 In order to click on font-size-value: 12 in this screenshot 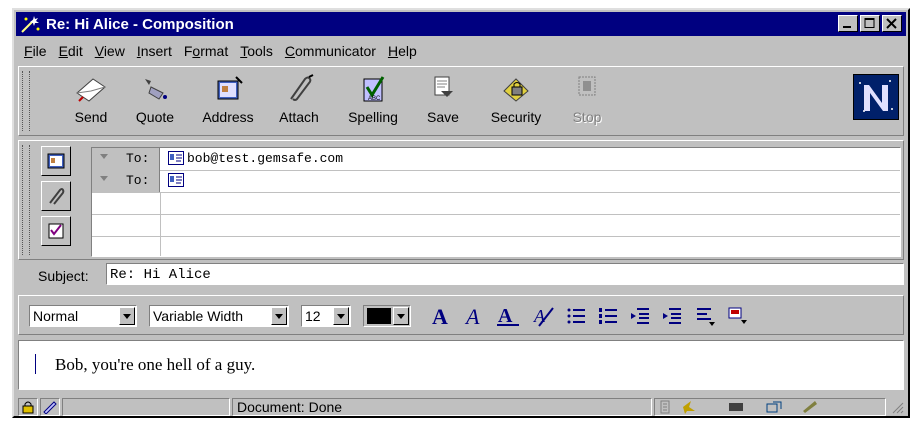, I will do `click(313, 316)`.